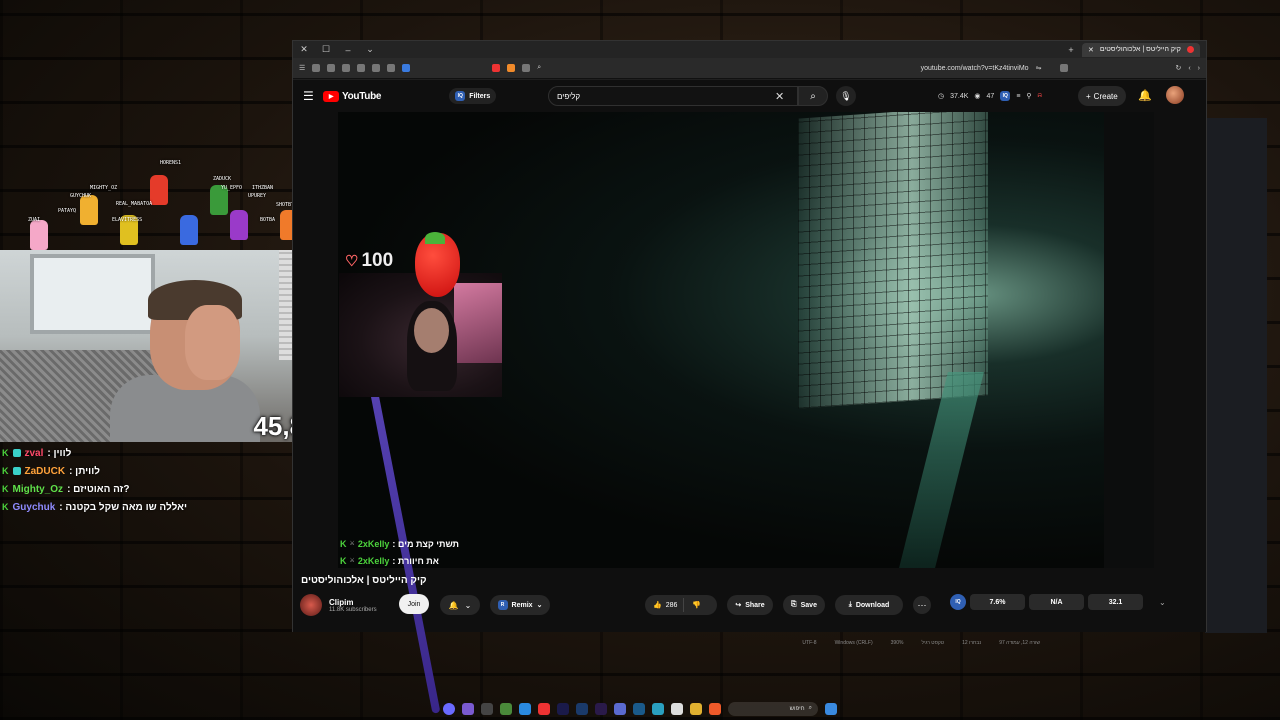 Image resolution: width=1280 pixels, height=720 pixels. Describe the element at coordinates (38, 489) in the screenshot. I see `chat-username: Mighty_Oz` at that location.